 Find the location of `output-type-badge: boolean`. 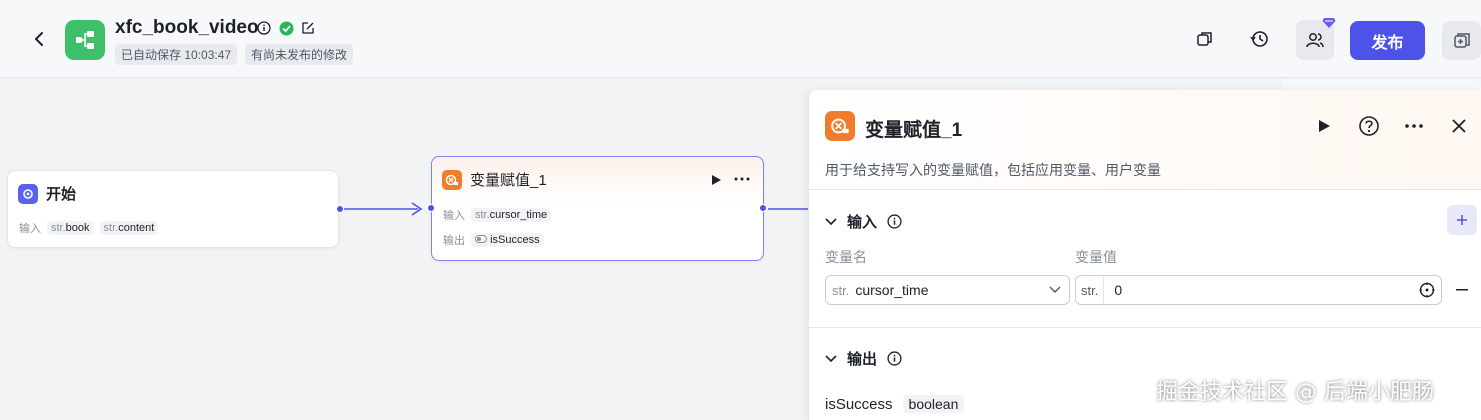

output-type-badge: boolean is located at coordinates (933, 404).